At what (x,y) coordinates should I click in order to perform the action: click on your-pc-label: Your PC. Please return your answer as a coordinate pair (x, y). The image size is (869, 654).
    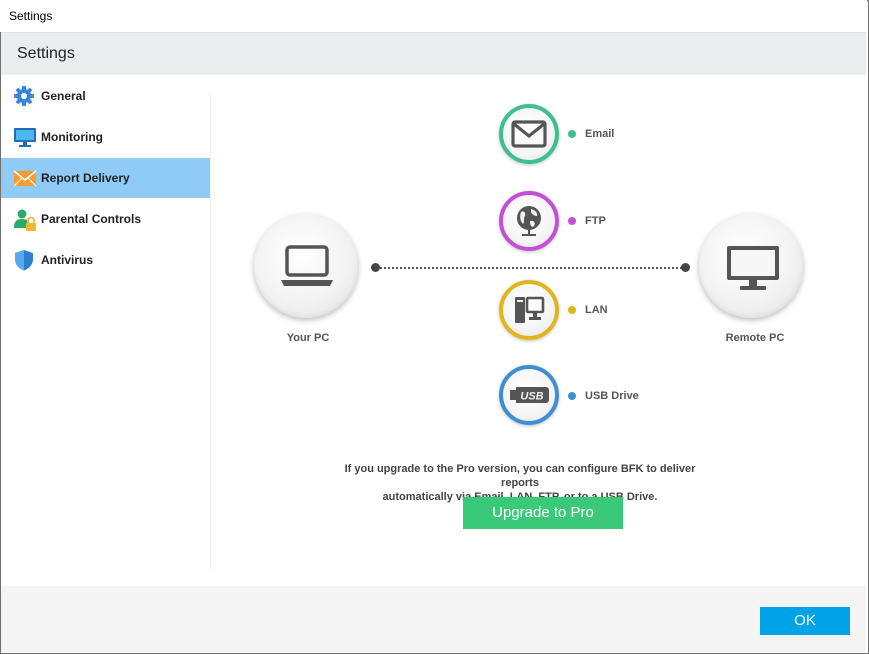
    Looking at the image, I should click on (308, 338).